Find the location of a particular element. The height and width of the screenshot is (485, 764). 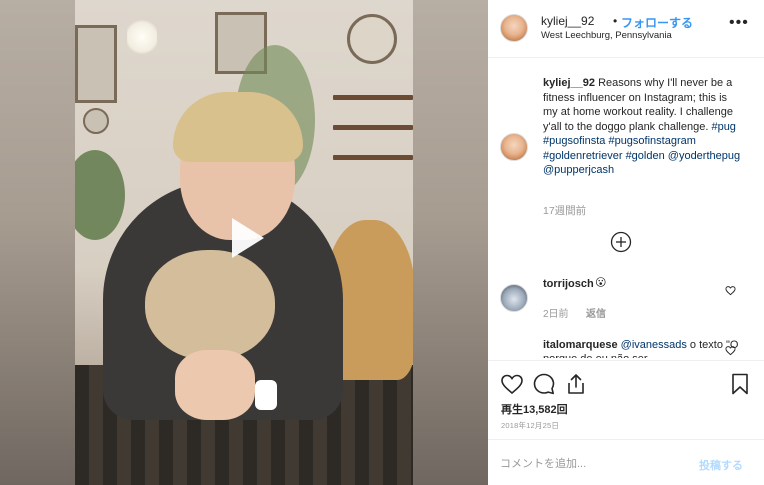

wristwatch is located at coordinates (266, 395).